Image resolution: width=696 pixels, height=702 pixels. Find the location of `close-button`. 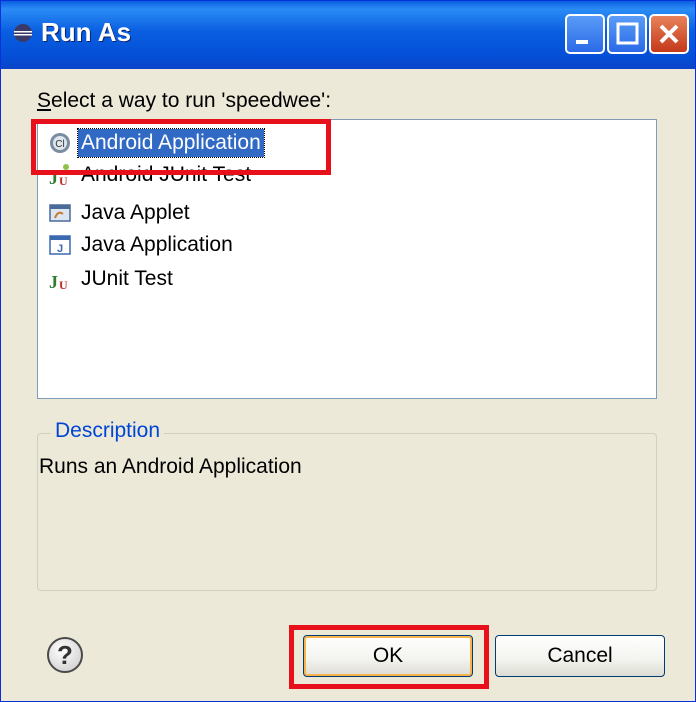

close-button is located at coordinates (669, 34).